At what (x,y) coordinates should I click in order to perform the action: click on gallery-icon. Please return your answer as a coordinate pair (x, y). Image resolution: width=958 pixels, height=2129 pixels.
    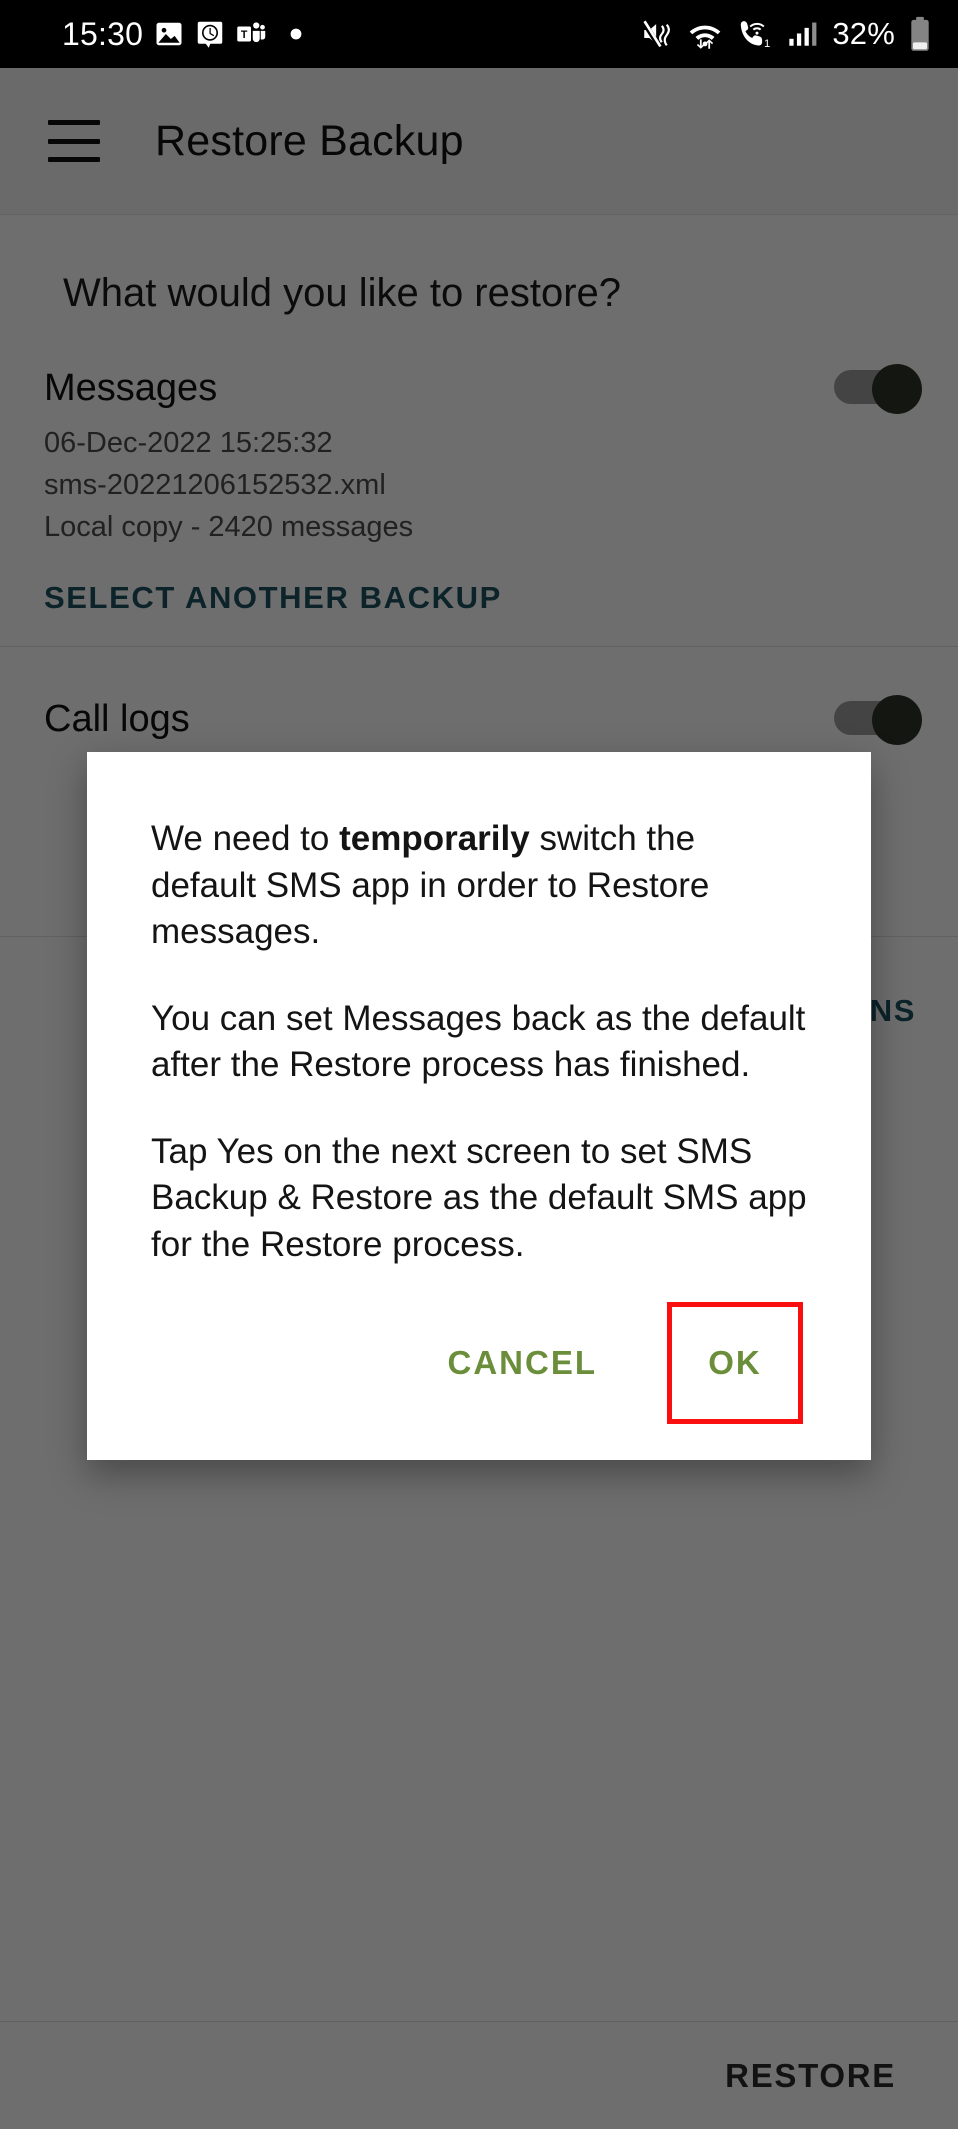
    Looking at the image, I should click on (169, 34).